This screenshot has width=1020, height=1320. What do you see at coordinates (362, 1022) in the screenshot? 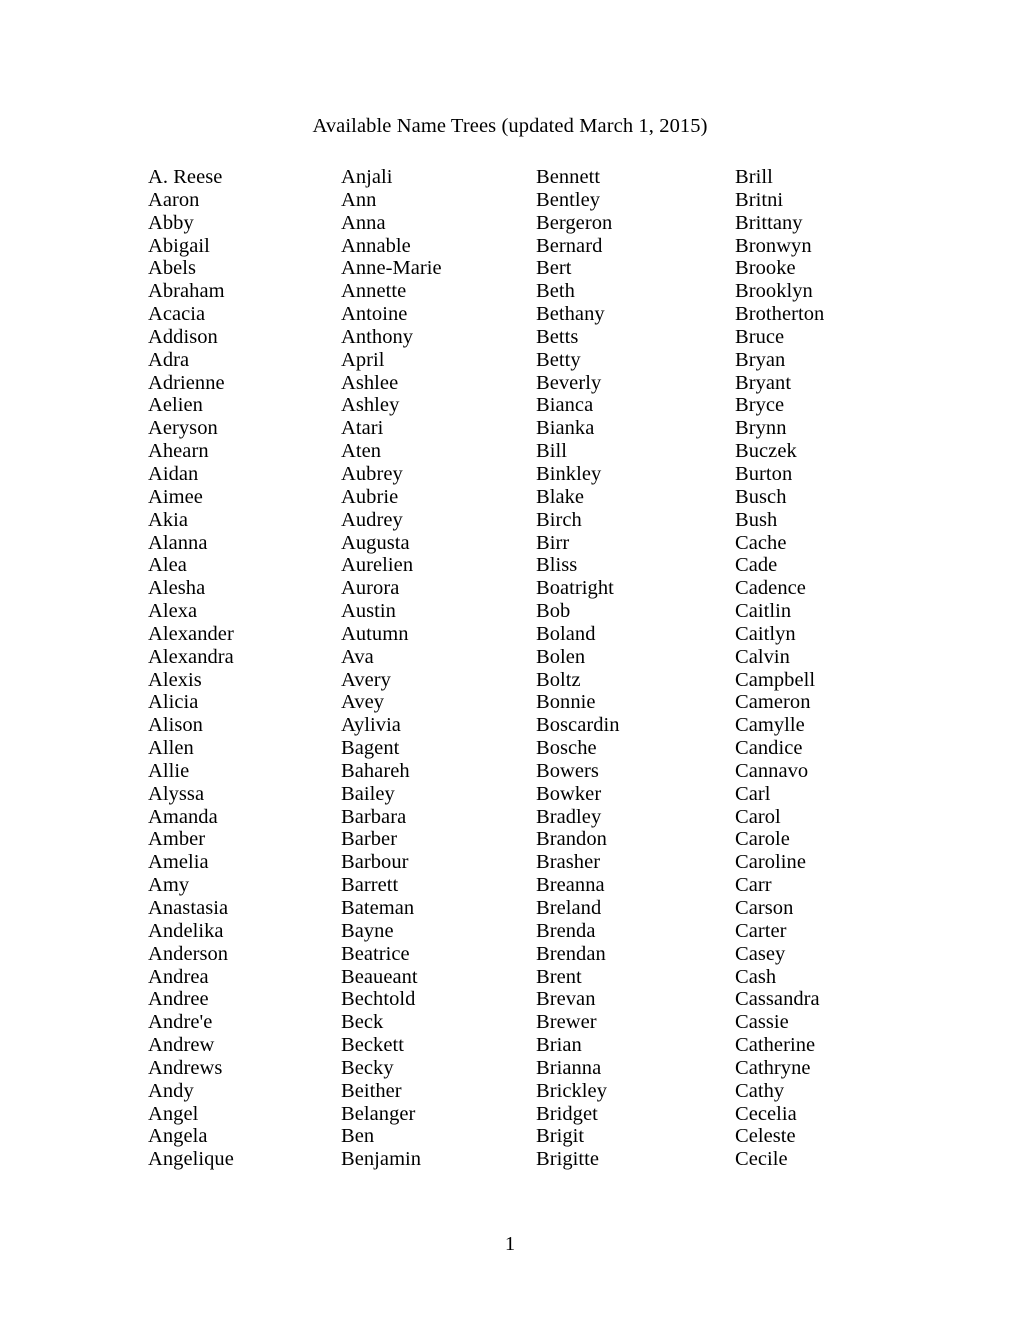
I see `name-entry: Beck` at bounding box center [362, 1022].